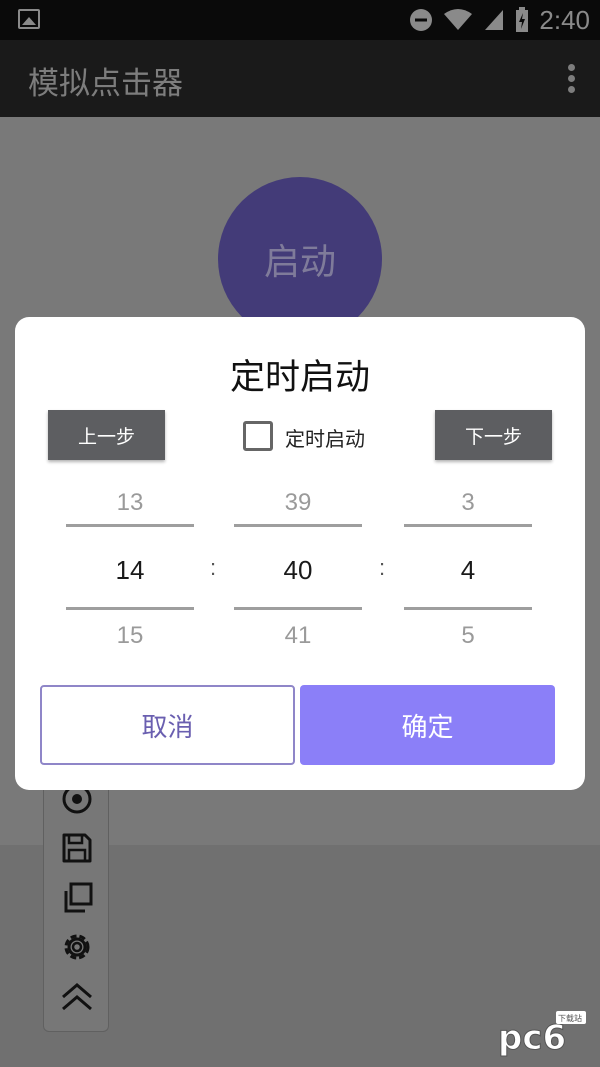 The image size is (600, 1067). What do you see at coordinates (105, 84) in the screenshot?
I see `app-title: 模拟点击器` at bounding box center [105, 84].